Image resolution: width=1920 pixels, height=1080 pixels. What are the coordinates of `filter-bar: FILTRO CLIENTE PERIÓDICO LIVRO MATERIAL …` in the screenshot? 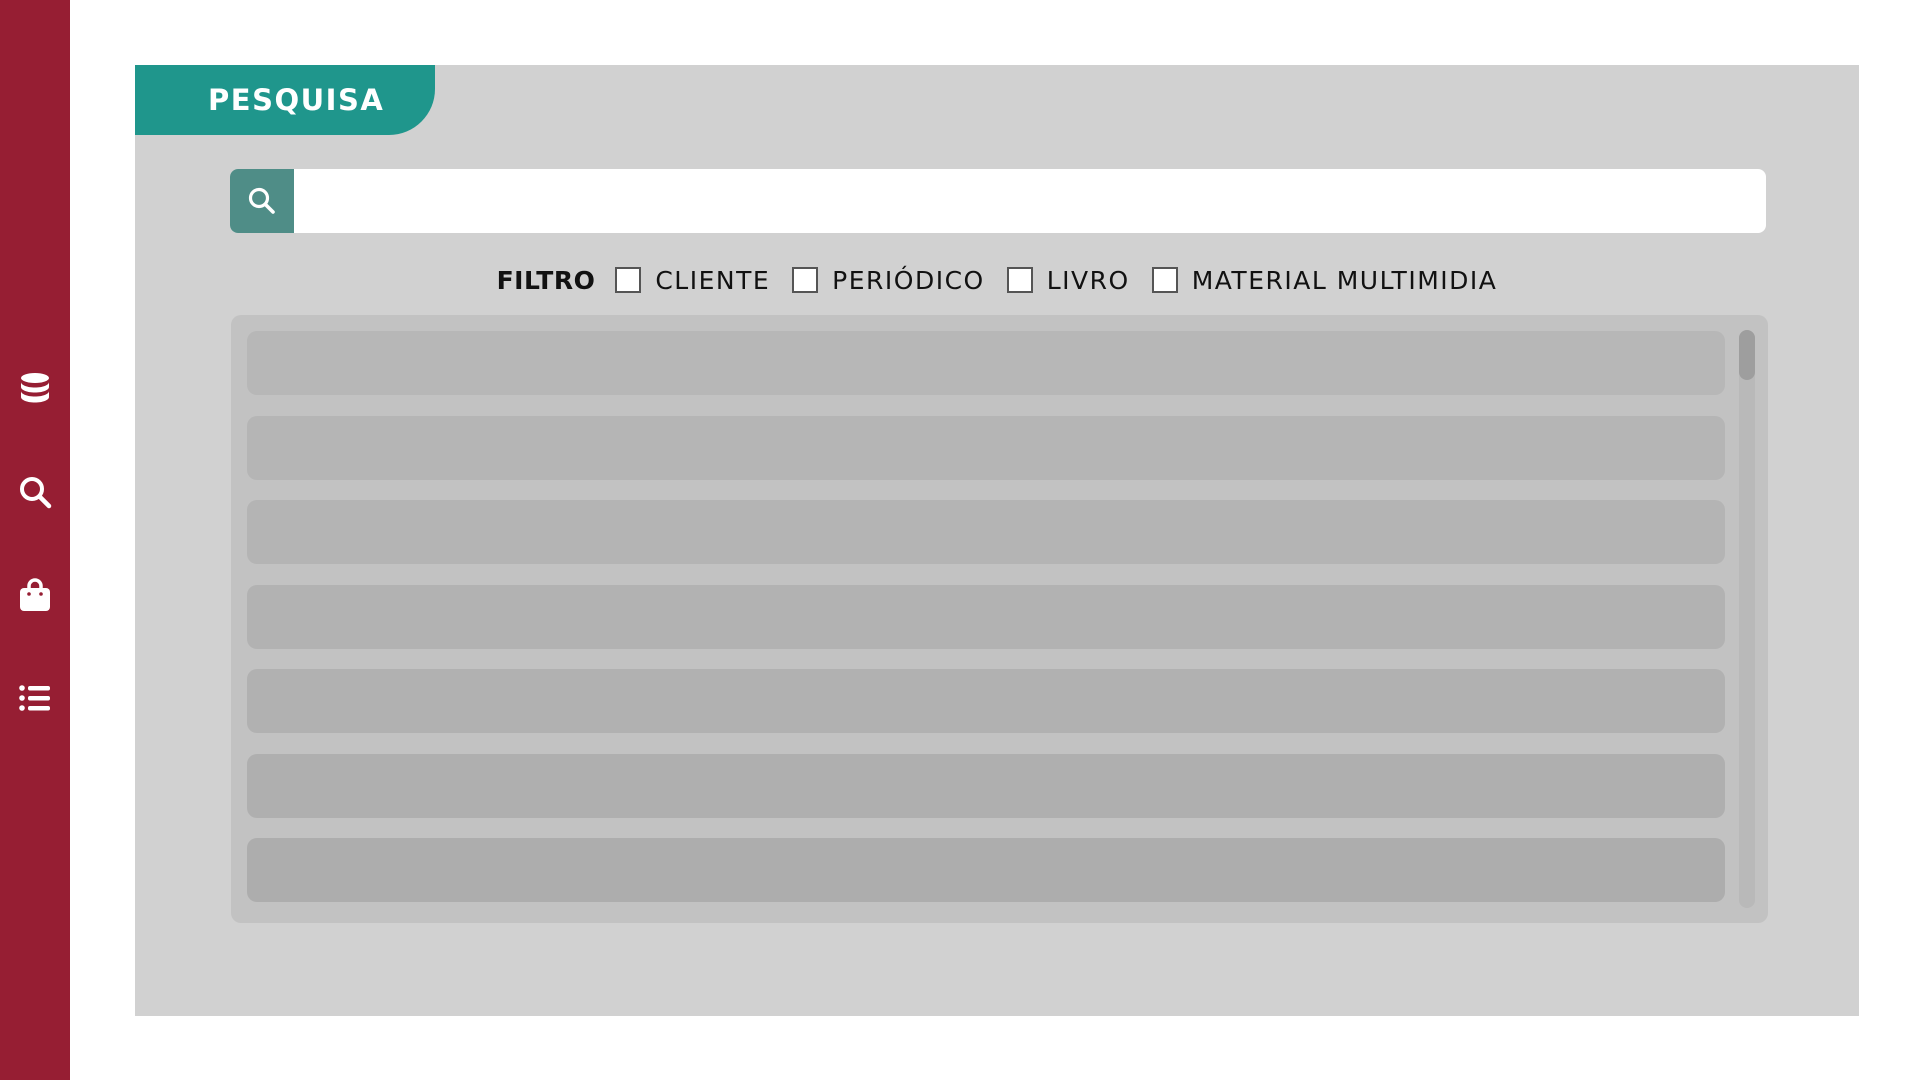 It's located at (997, 280).